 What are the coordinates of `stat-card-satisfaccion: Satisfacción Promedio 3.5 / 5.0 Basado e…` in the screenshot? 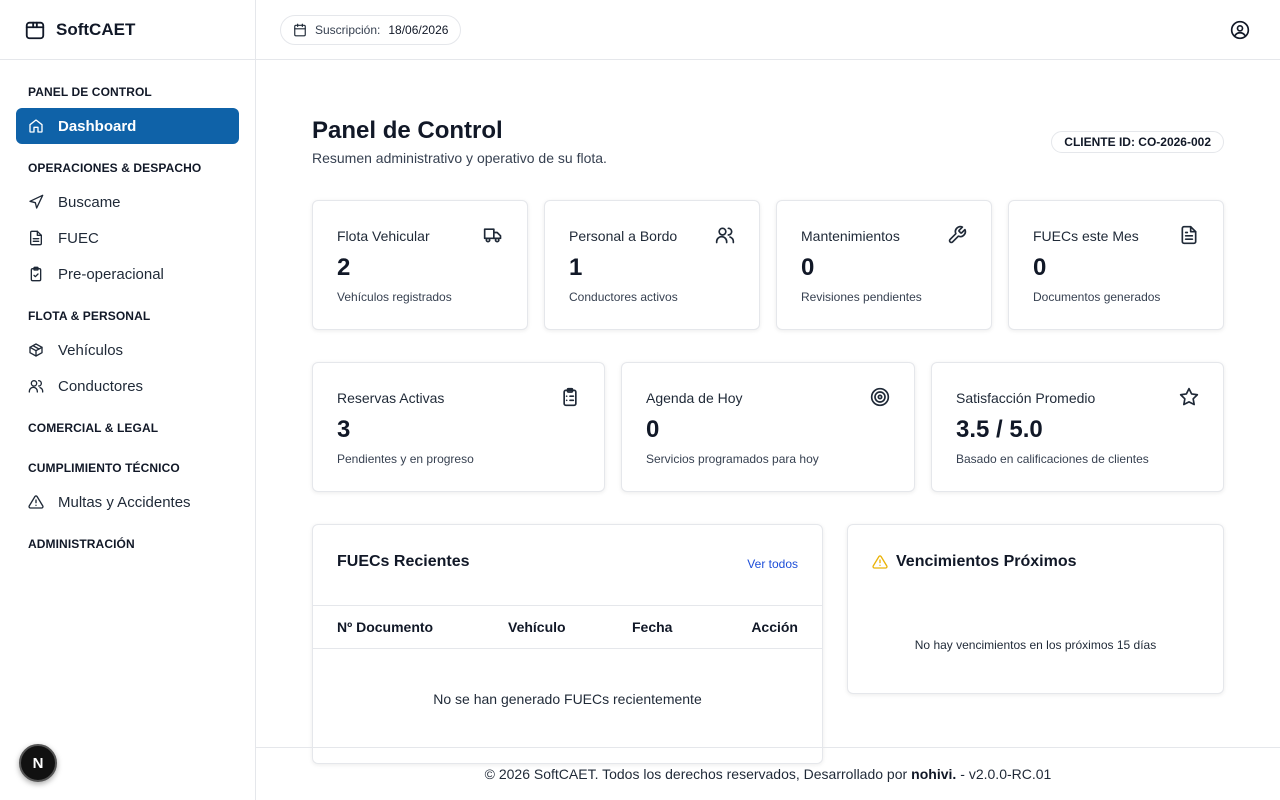 It's located at (1077, 427).